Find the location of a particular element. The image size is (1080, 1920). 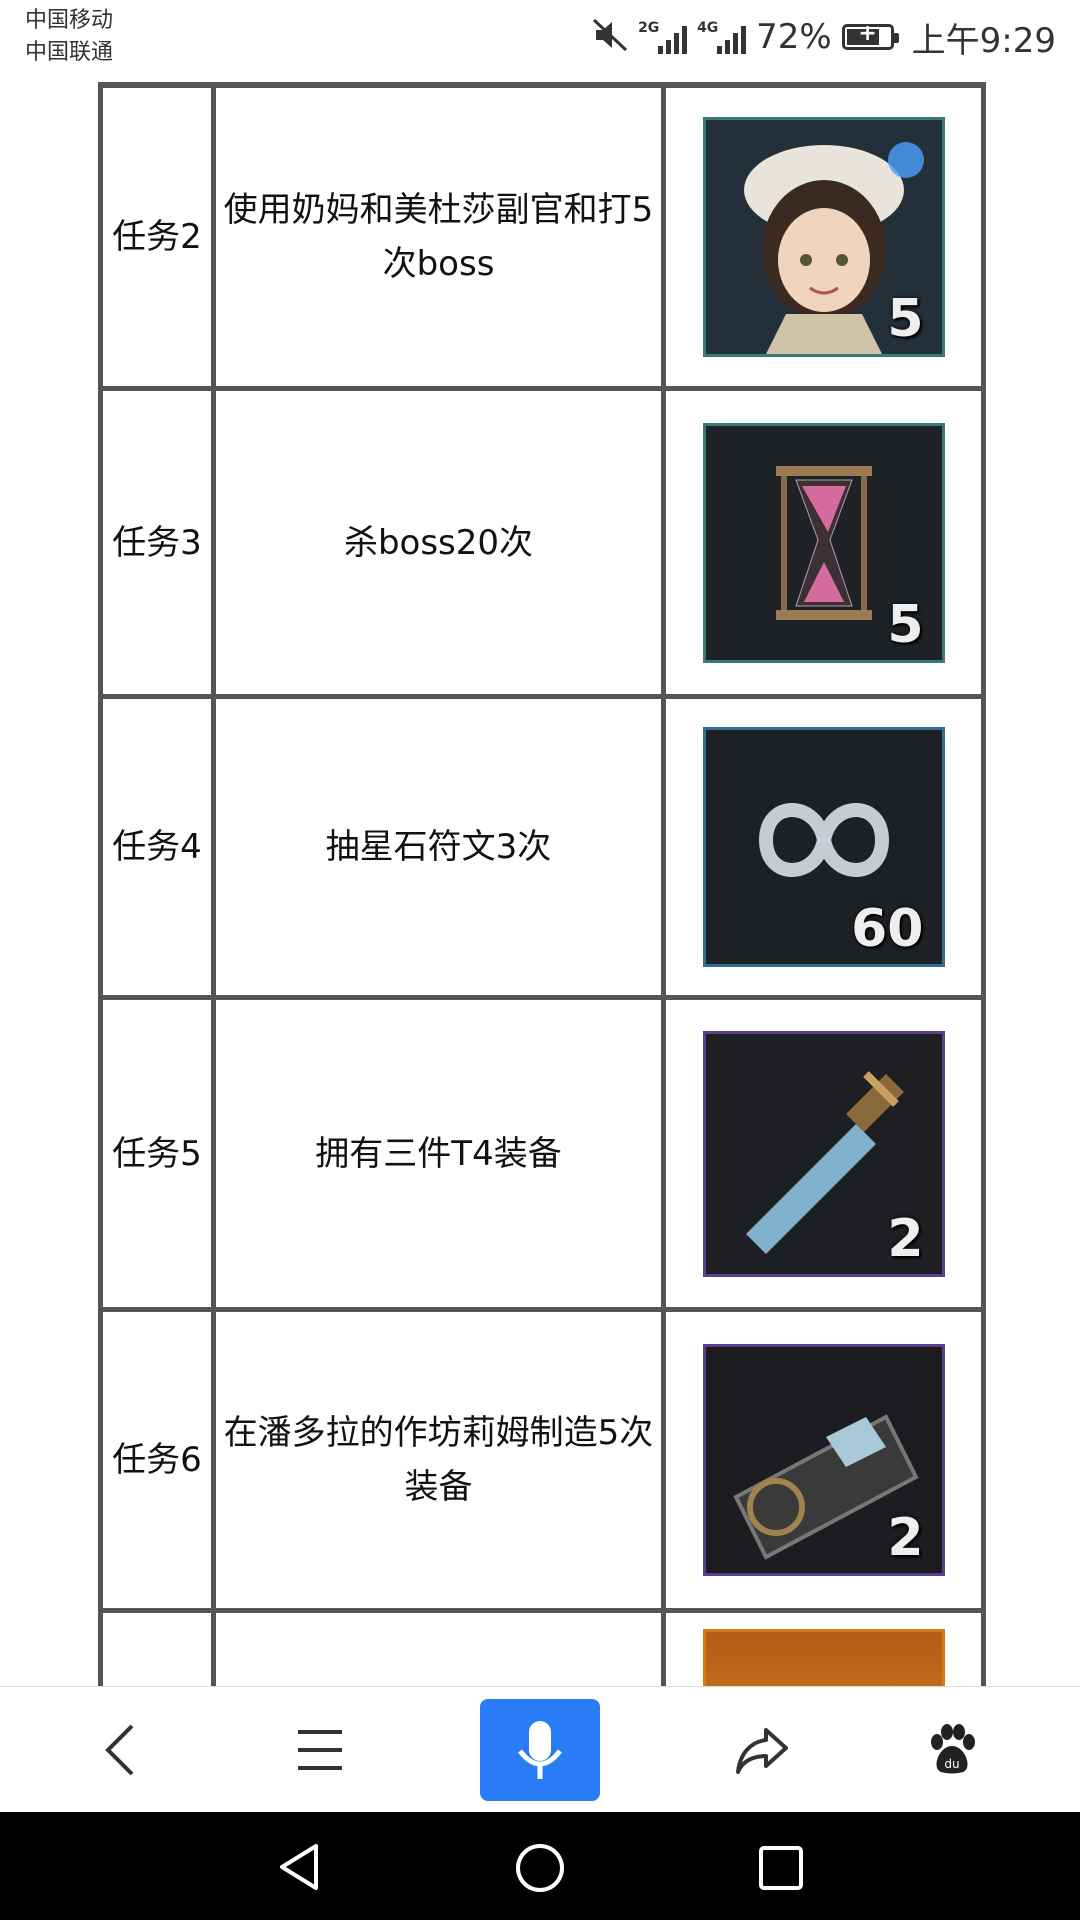

mute-icon is located at coordinates (610, 37).